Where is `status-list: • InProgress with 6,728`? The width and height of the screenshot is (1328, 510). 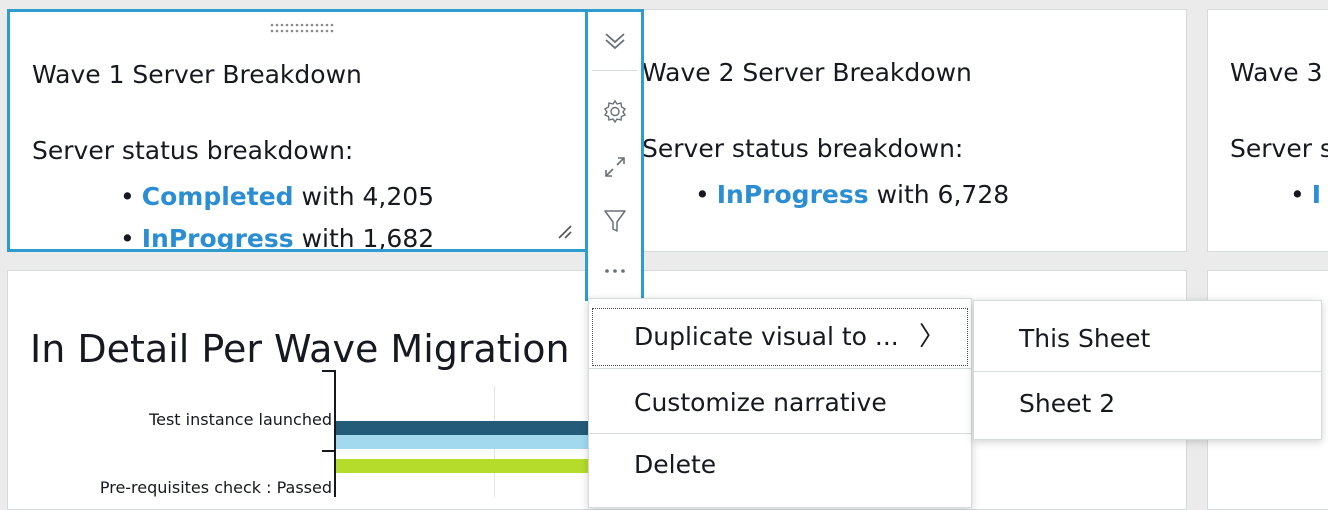 status-list: • InProgress with 6,728 is located at coordinates (852, 195).